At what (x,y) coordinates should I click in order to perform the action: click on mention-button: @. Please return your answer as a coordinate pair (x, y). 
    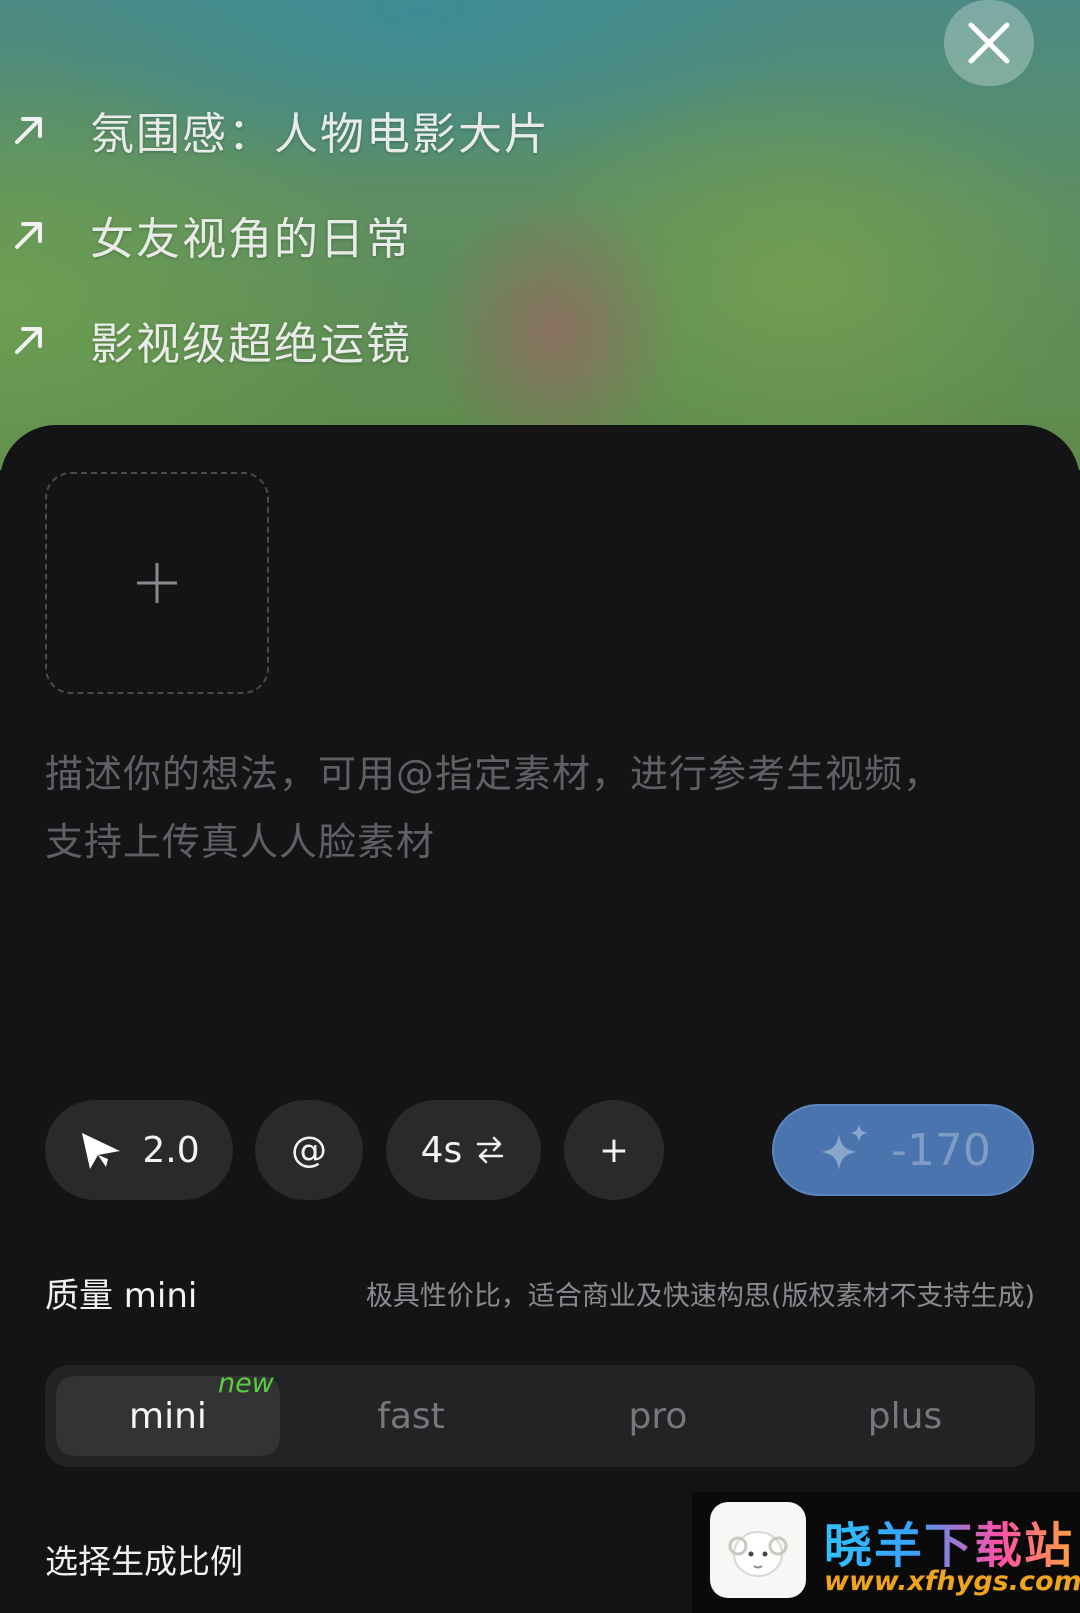
    Looking at the image, I should click on (309, 1150).